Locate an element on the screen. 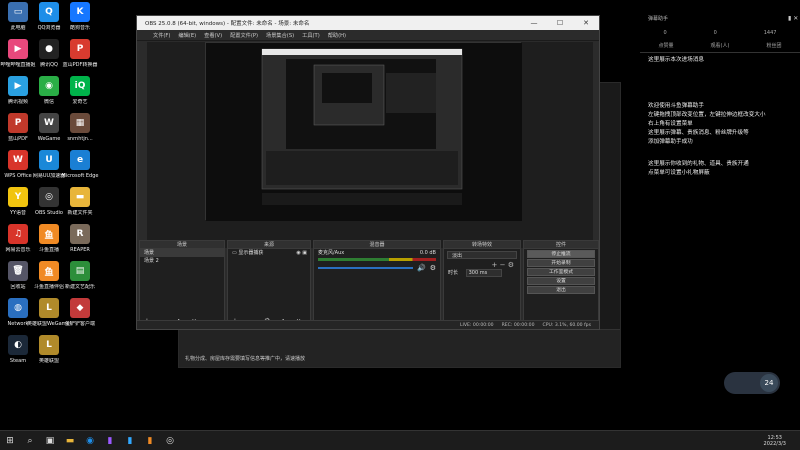 The width and height of the screenshot is (800, 450). app-icon: ▭ is located at coordinates (18, 12).